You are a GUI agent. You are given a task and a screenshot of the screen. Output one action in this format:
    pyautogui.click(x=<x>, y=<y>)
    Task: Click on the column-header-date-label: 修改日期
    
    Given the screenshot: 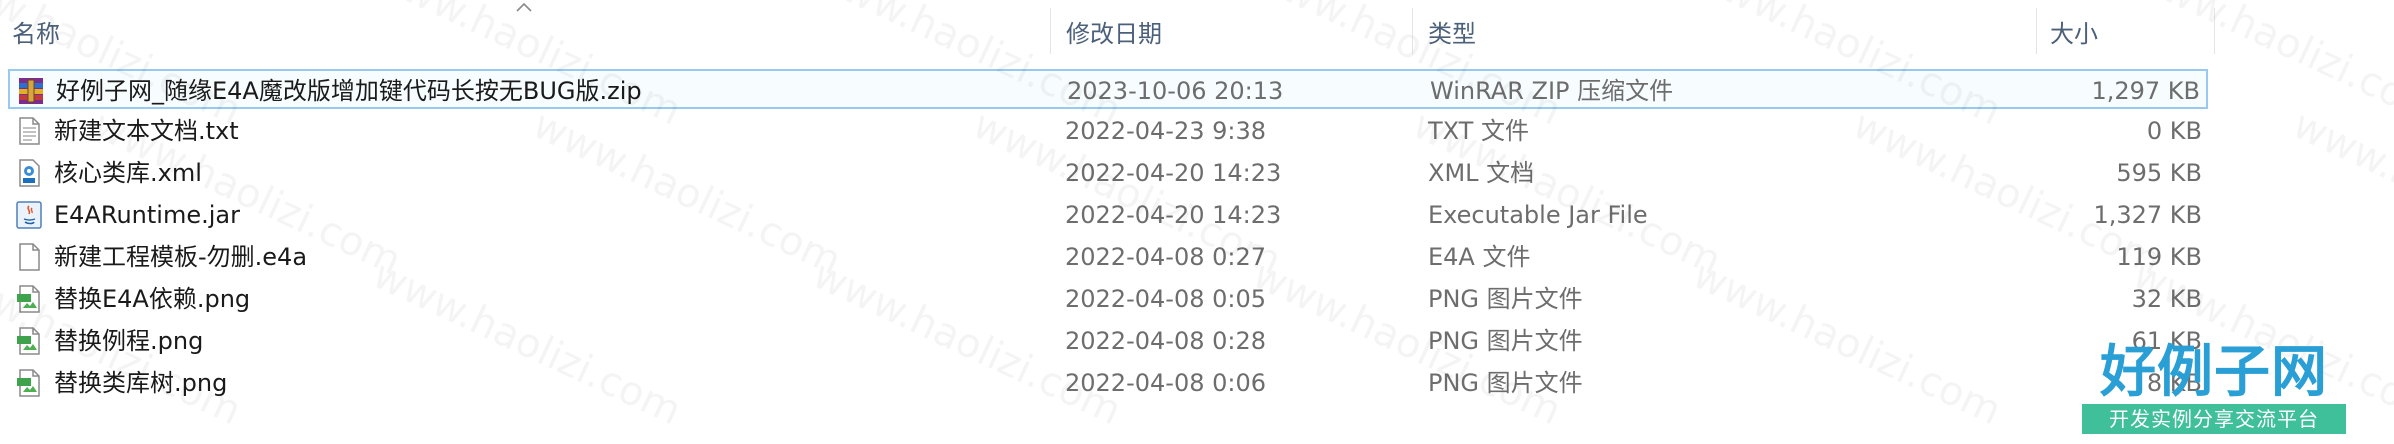 What is the action you would take?
    pyautogui.click(x=1114, y=33)
    